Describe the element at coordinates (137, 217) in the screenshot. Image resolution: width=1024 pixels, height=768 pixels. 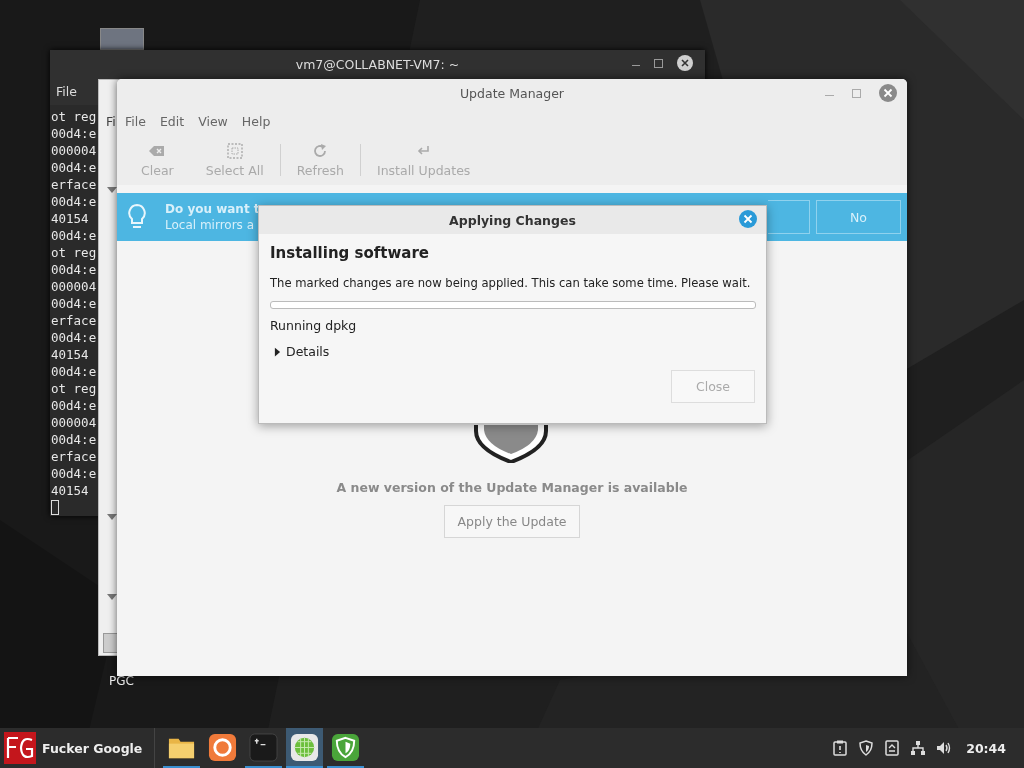
I see `lightbulb-icon` at that location.